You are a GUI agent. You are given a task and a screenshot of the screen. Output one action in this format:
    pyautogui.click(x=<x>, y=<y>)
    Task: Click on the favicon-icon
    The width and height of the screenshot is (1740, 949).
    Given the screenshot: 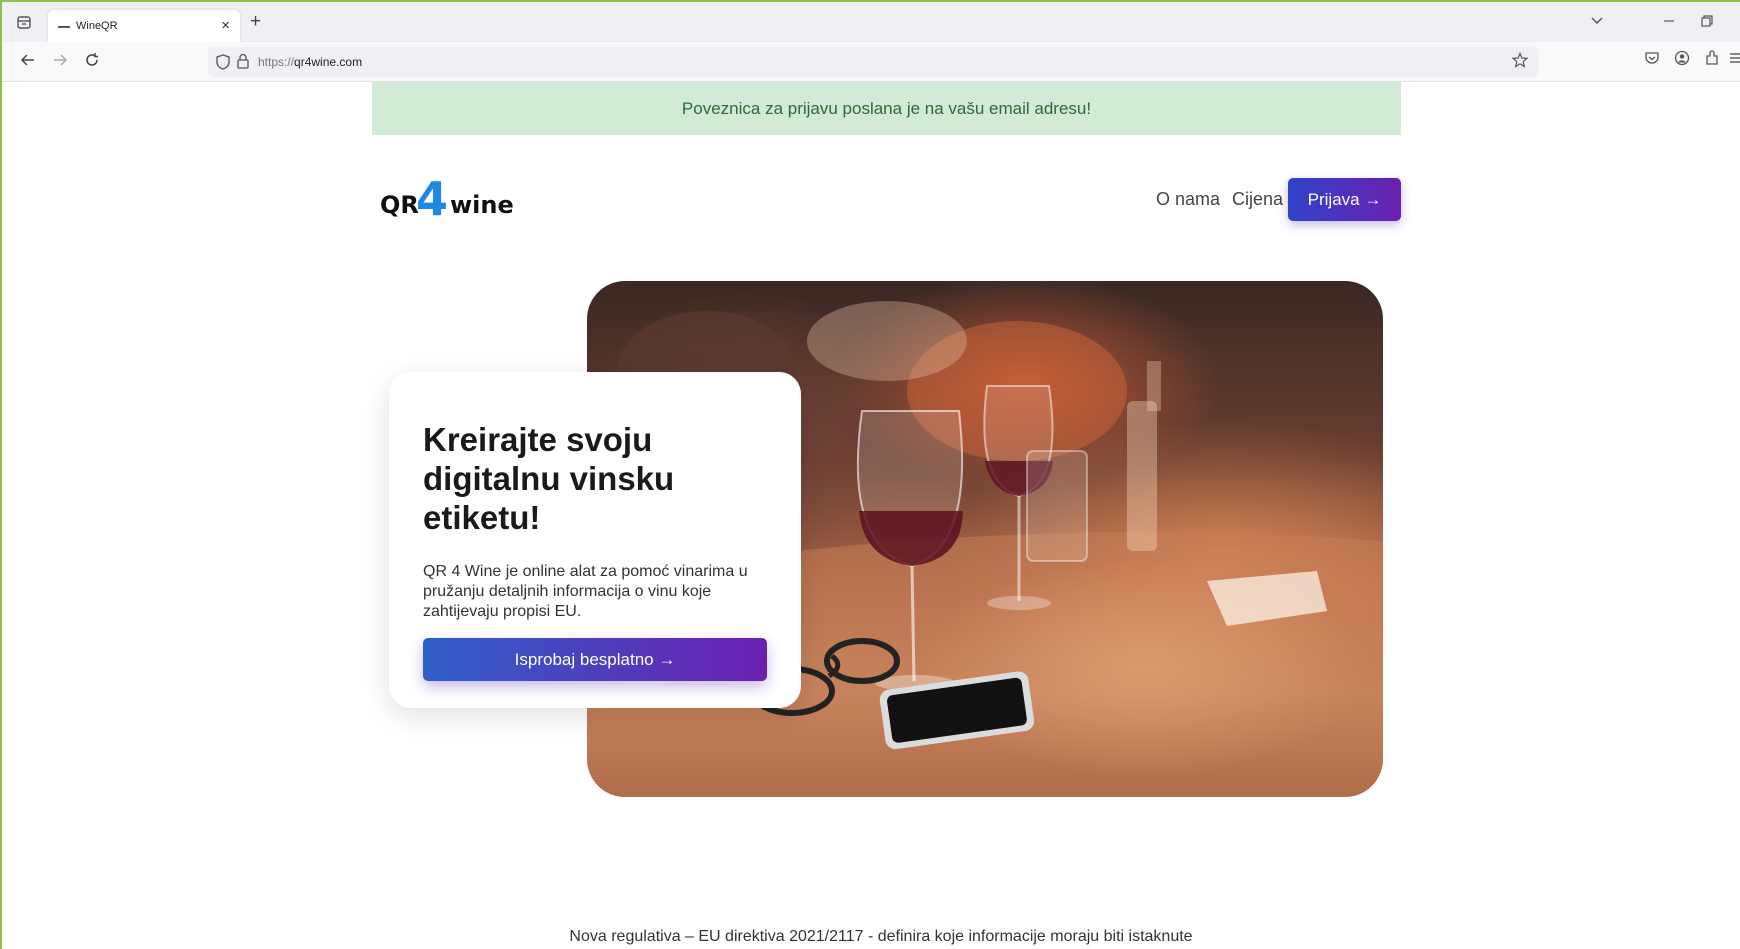 What is the action you would take?
    pyautogui.click(x=64, y=27)
    